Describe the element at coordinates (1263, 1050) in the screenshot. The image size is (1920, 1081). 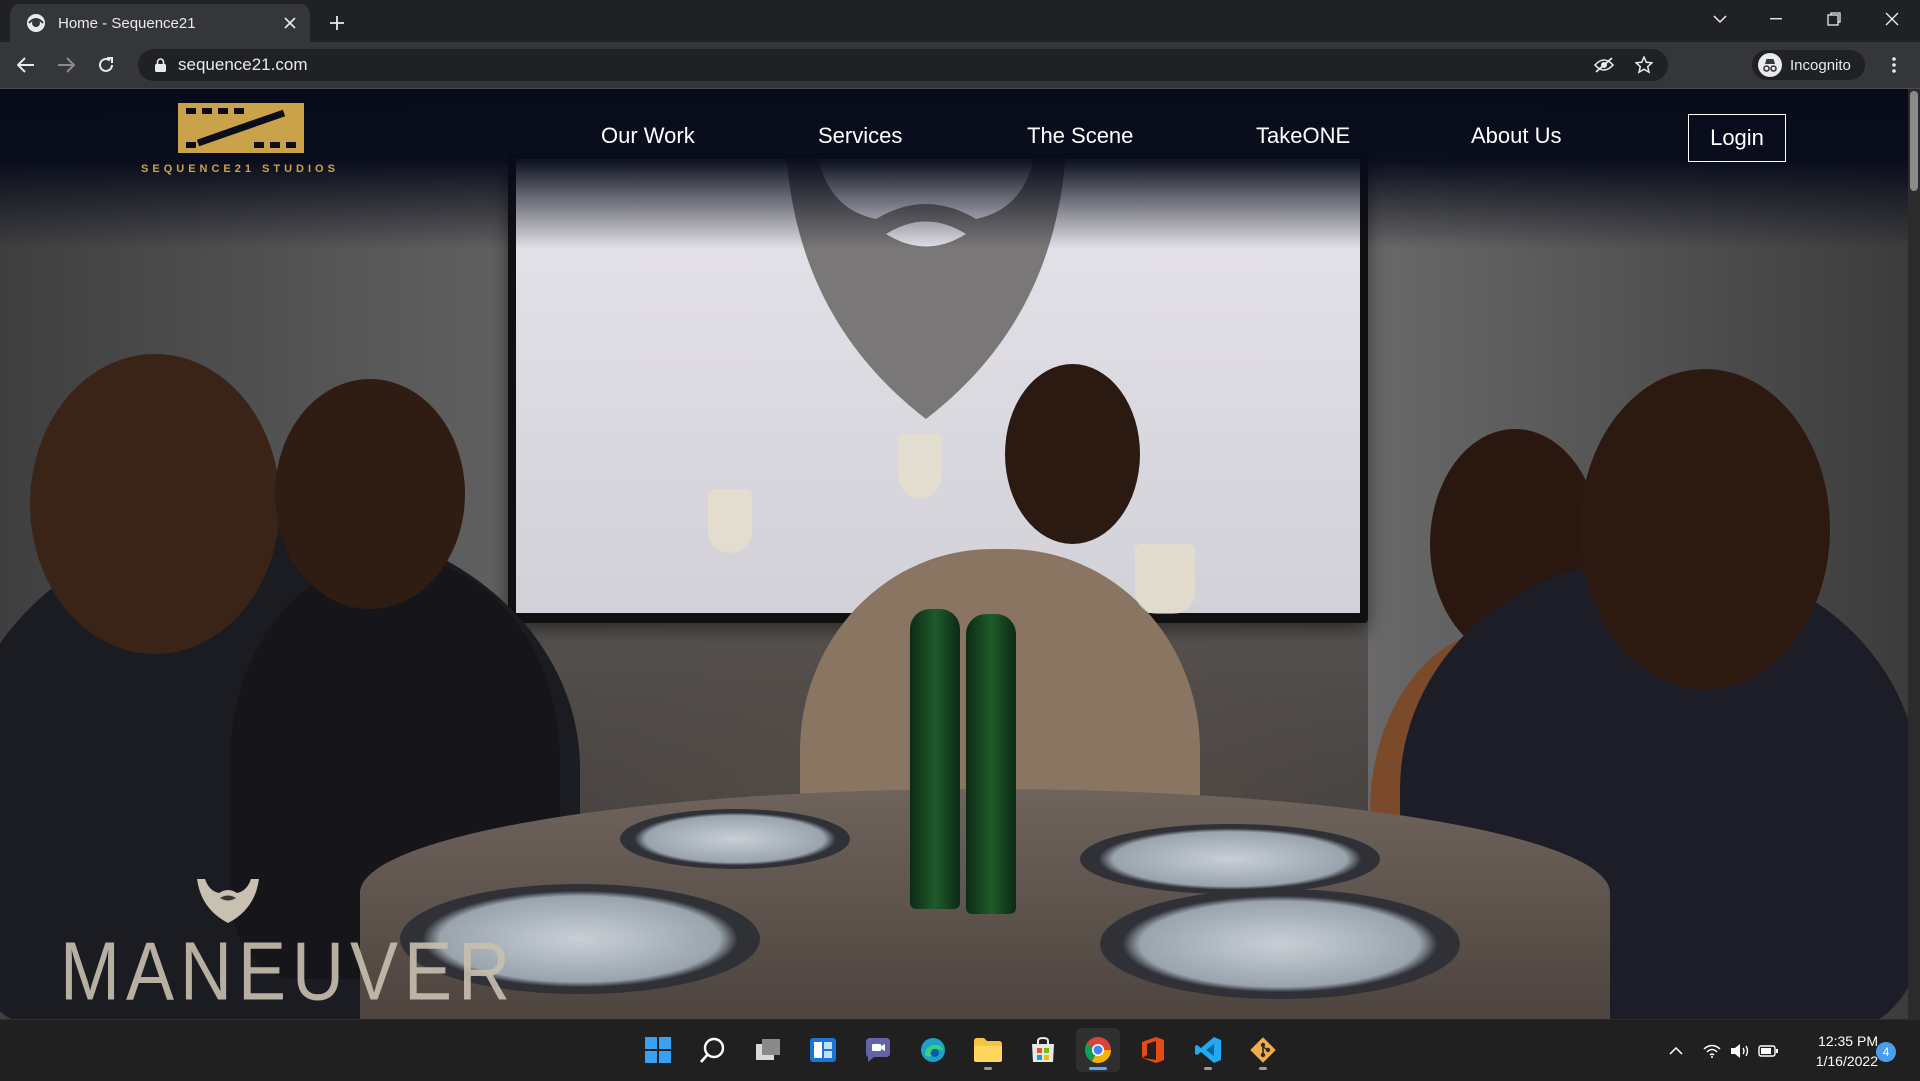
I see `git-icon` at that location.